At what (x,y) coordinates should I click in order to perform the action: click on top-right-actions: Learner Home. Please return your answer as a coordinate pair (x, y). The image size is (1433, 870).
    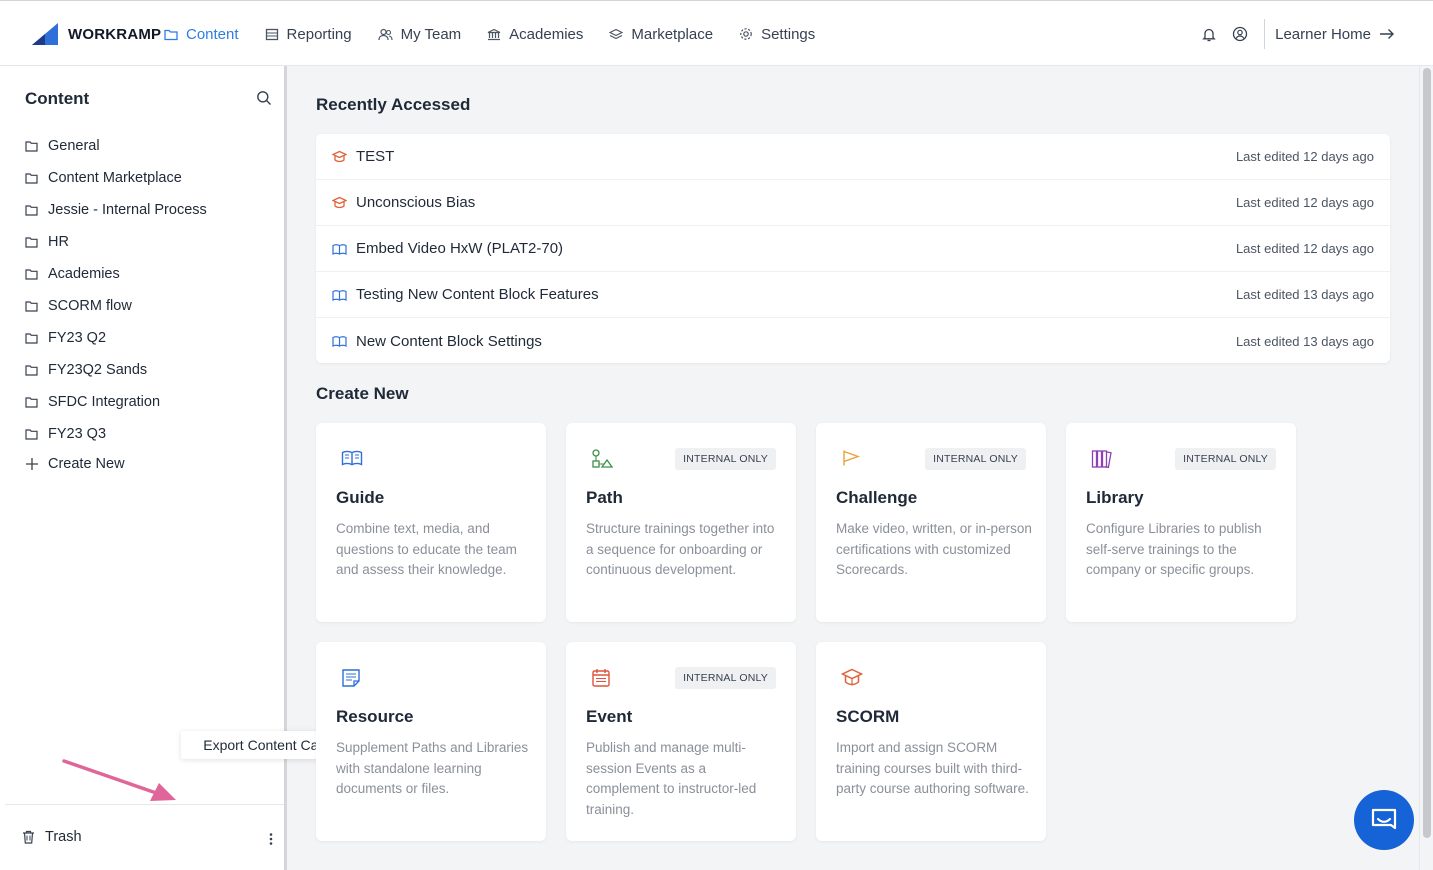
    Looking at the image, I should click on (1290, 34).